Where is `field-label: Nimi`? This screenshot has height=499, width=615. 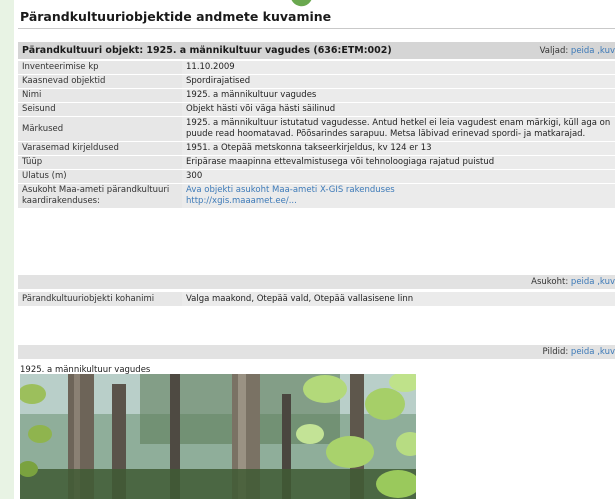
field-label: Nimi is located at coordinates (100, 95).